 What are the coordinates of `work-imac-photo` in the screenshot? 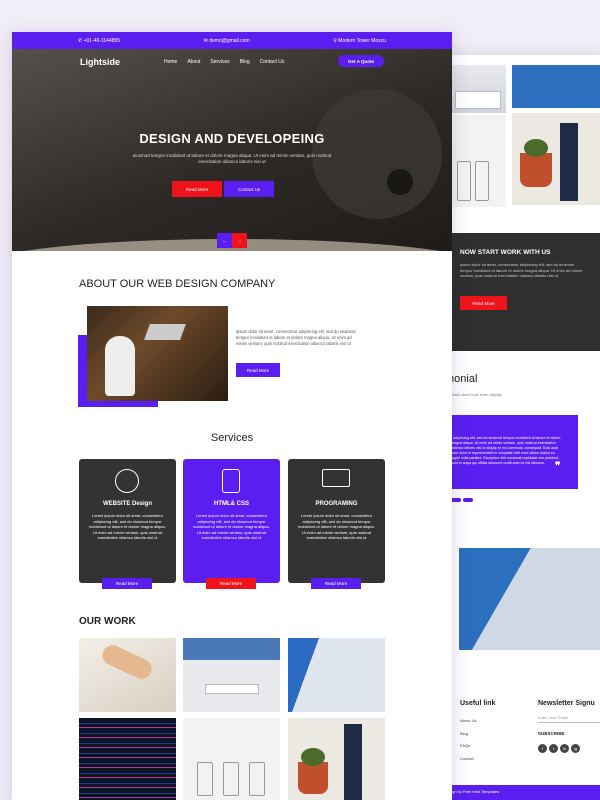 It's located at (231, 675).